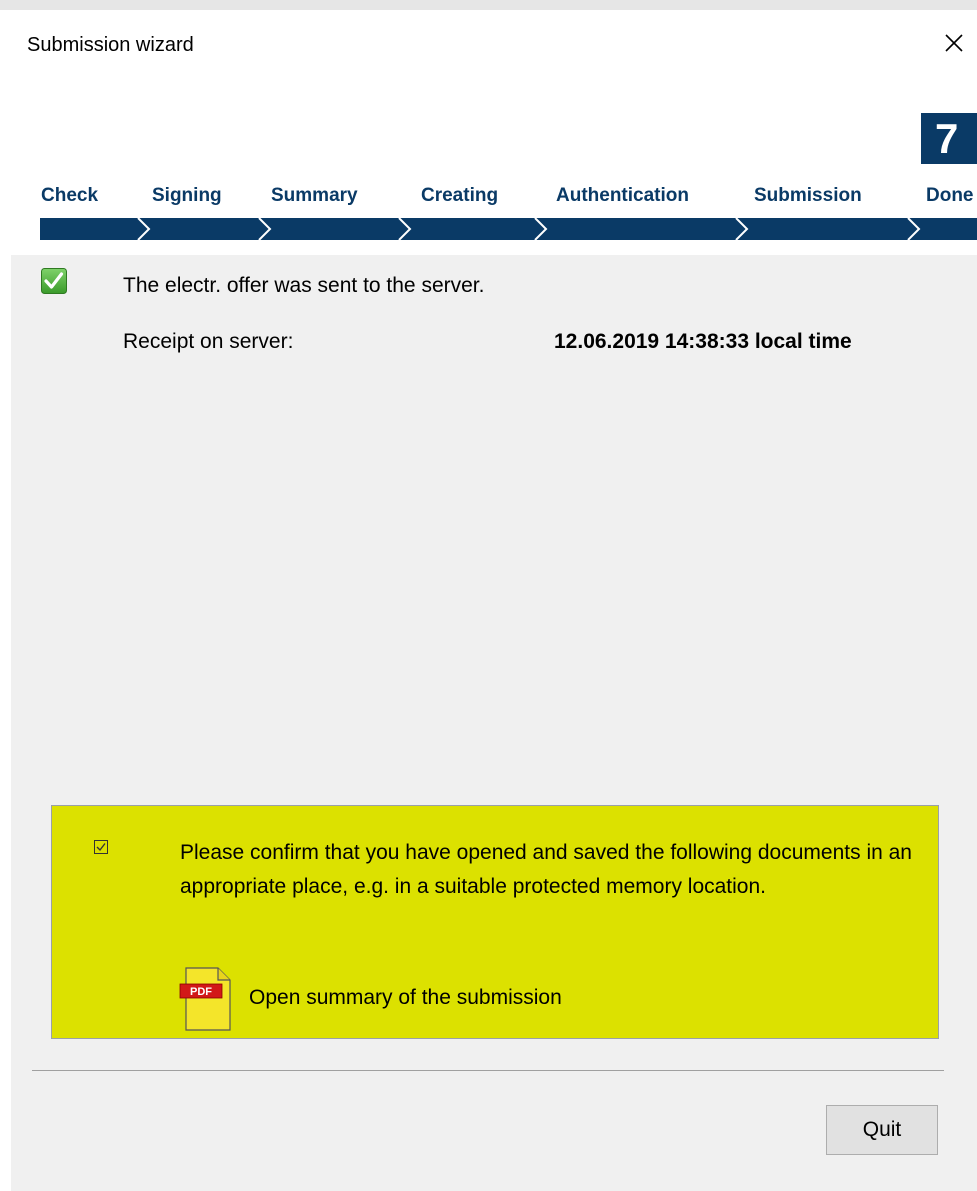 The height and width of the screenshot is (1191, 977). What do you see at coordinates (187, 195) in the screenshot?
I see `step-signing: Signing` at bounding box center [187, 195].